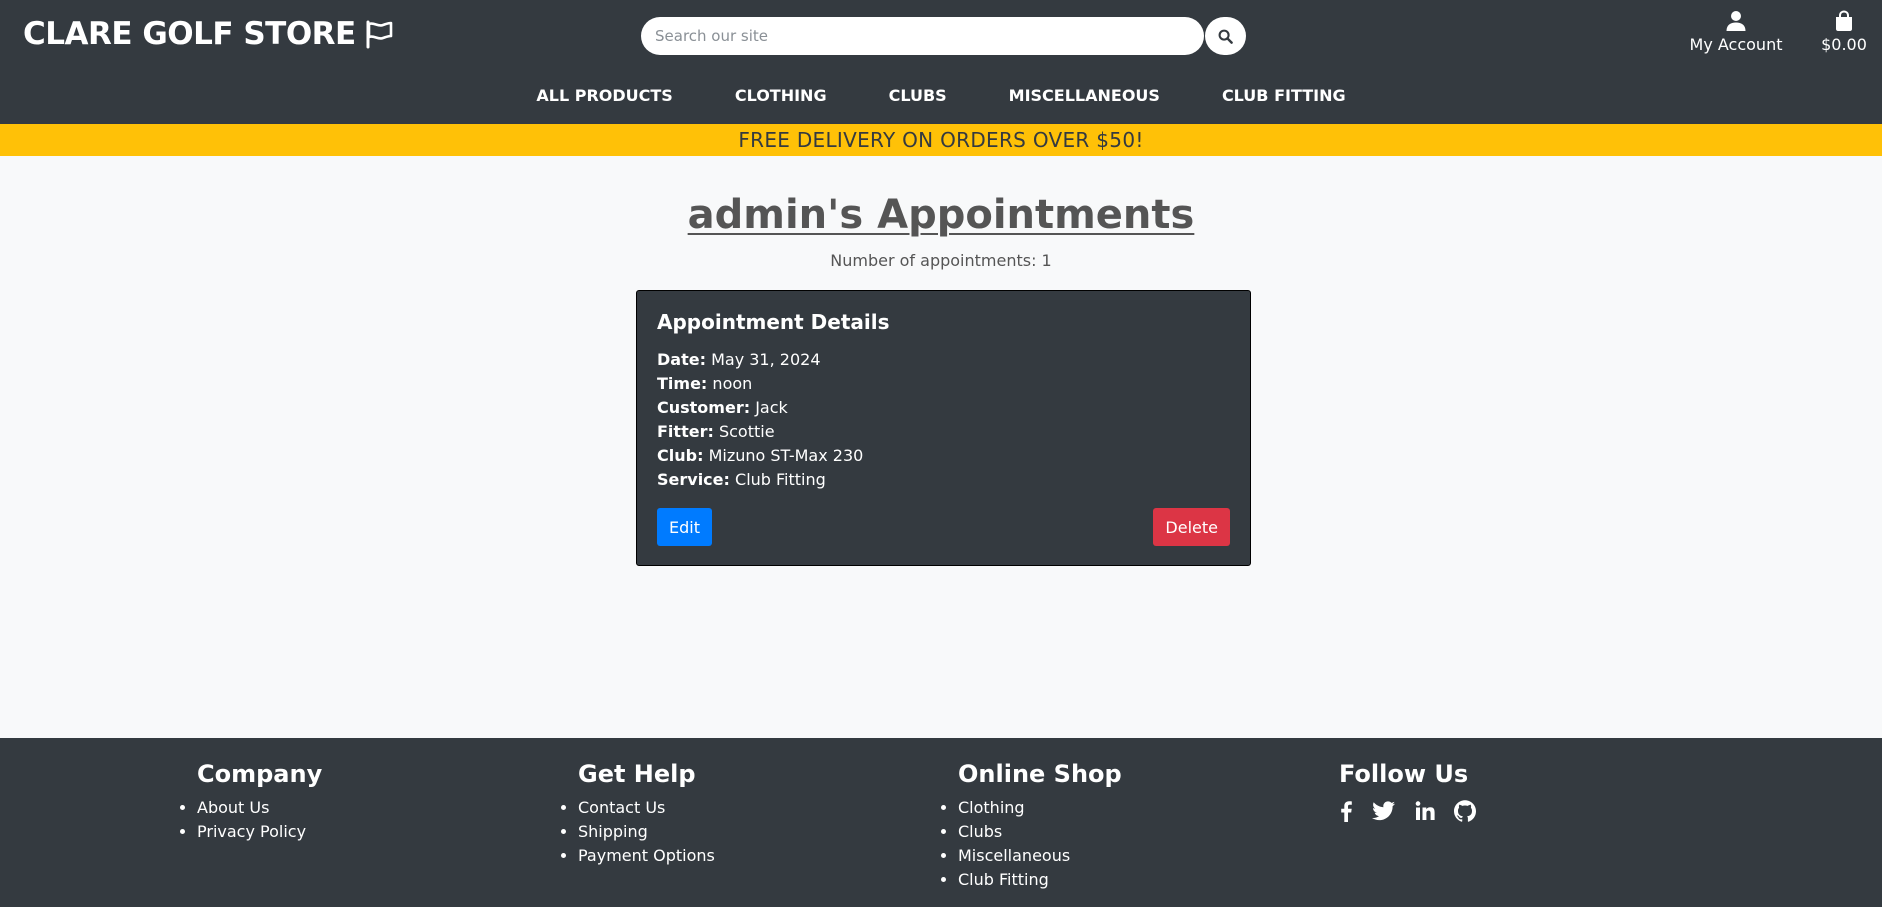  What do you see at coordinates (637, 774) in the screenshot?
I see `footer-help-heading: Get Help` at bounding box center [637, 774].